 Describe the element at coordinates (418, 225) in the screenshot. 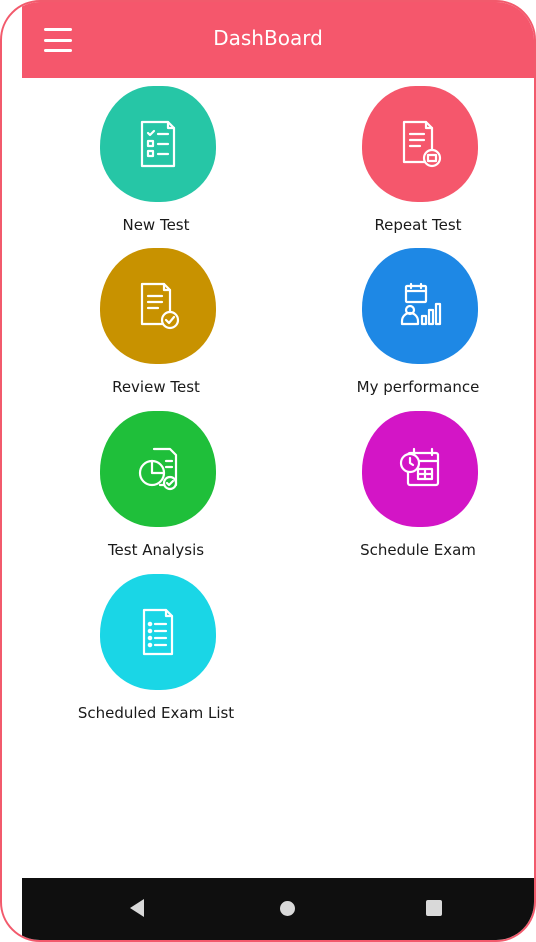

I see `tile-label: Repeat Test` at that location.